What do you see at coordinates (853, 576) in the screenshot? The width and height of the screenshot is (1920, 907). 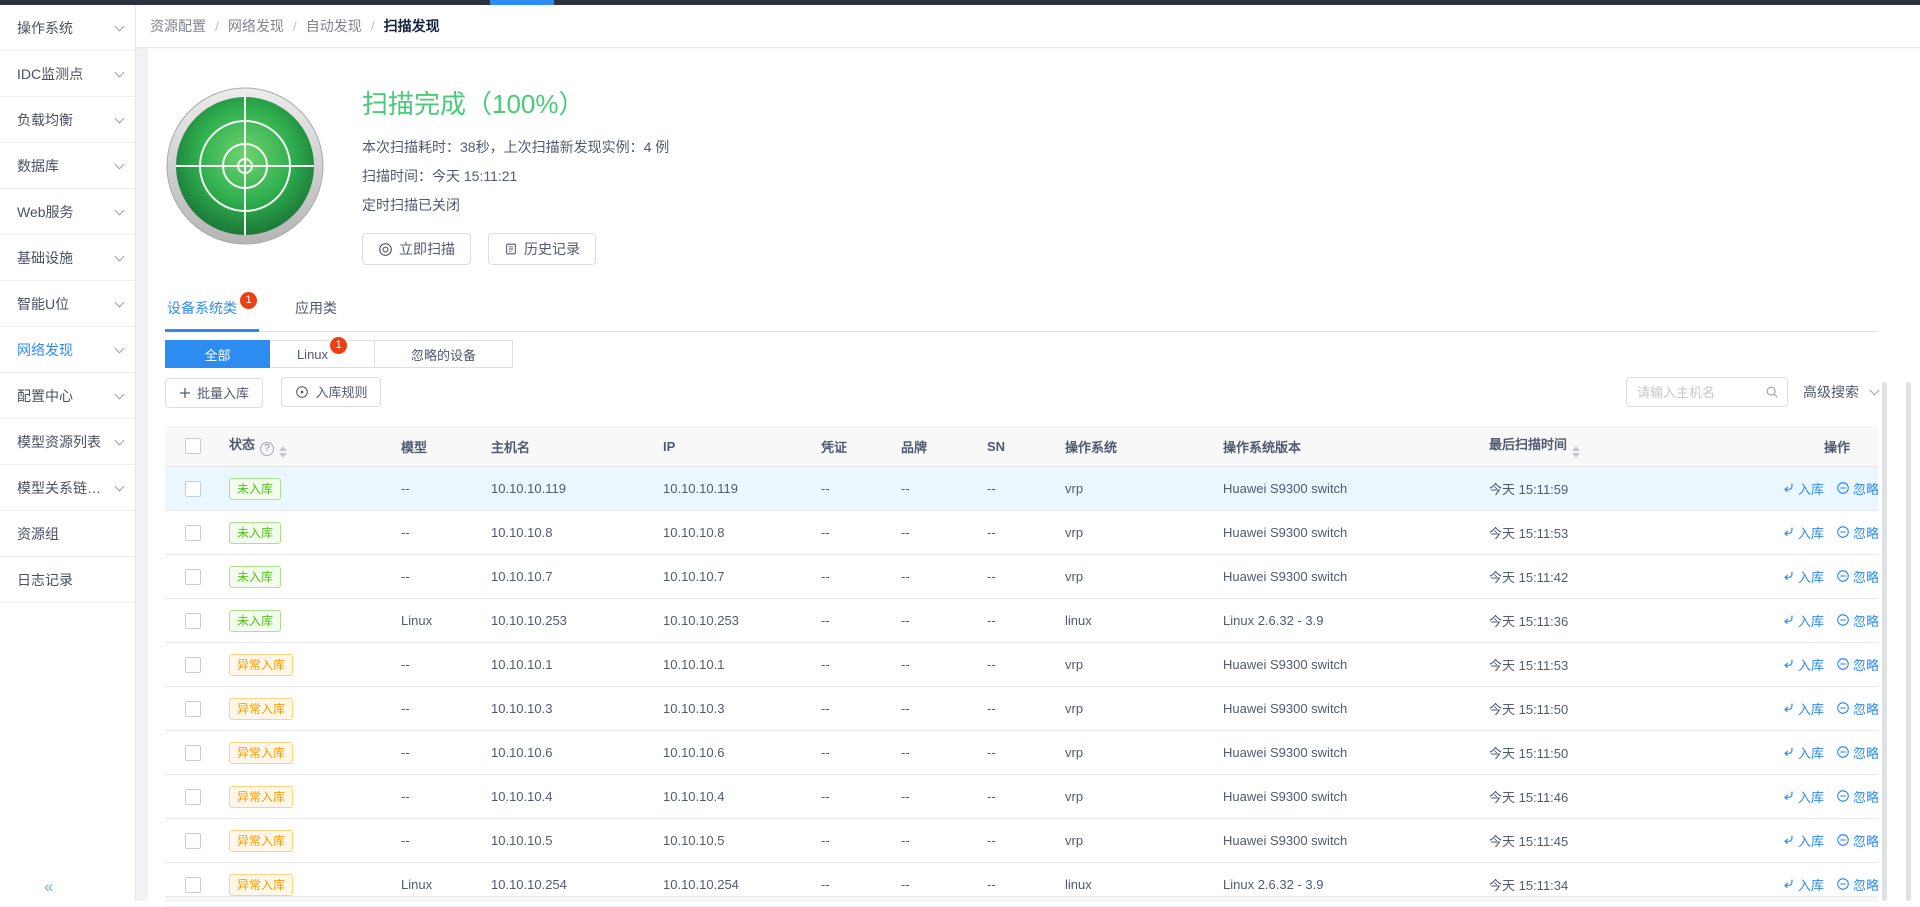 I see `cell-credential: --` at bounding box center [853, 576].